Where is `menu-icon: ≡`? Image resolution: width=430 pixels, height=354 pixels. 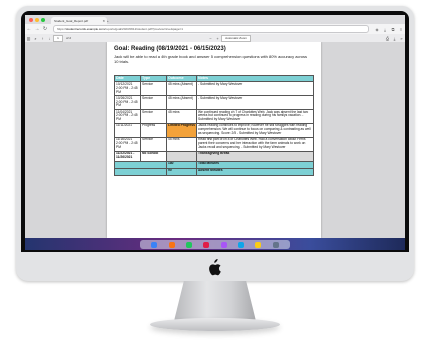 menu-icon: ≡ is located at coordinates (401, 29).